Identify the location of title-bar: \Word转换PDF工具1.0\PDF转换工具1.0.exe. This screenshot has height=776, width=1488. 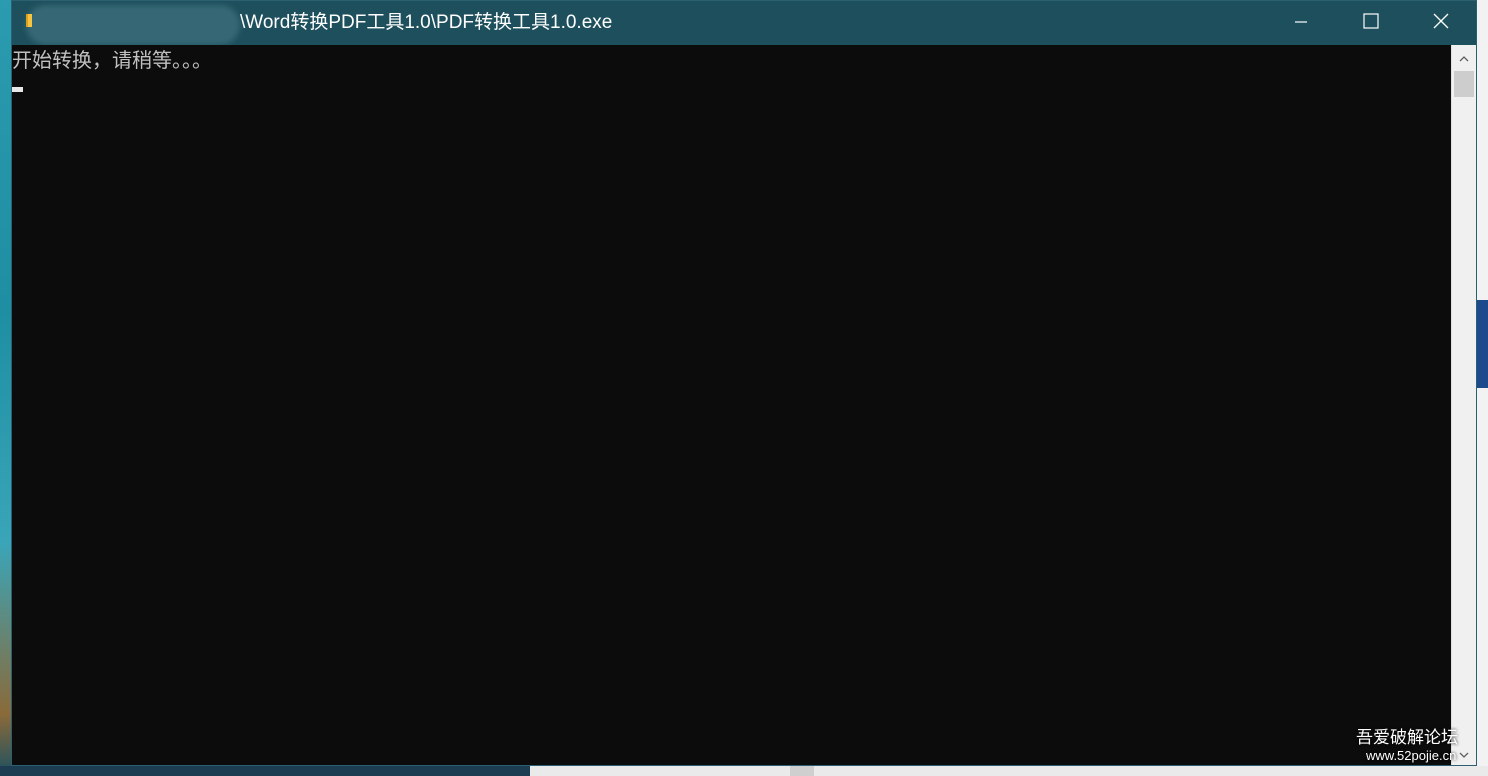
(744, 23).